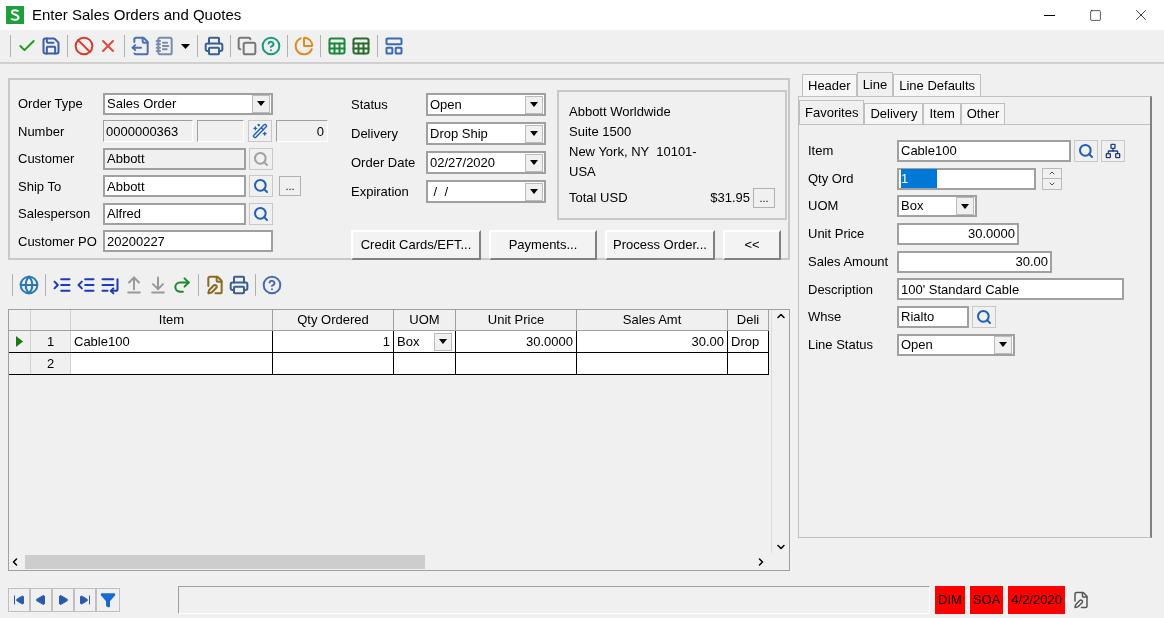 The height and width of the screenshot is (618, 1164). What do you see at coordinates (937, 85) in the screenshot?
I see `tab: Line Defaults` at bounding box center [937, 85].